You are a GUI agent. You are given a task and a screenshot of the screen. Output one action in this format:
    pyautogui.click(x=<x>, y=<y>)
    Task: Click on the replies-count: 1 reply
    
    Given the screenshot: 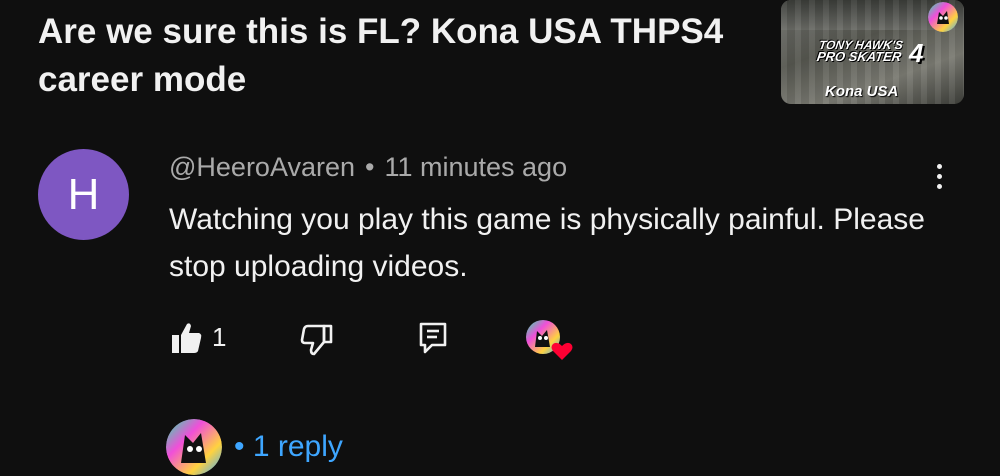 What is the action you would take?
    pyautogui.click(x=297, y=446)
    